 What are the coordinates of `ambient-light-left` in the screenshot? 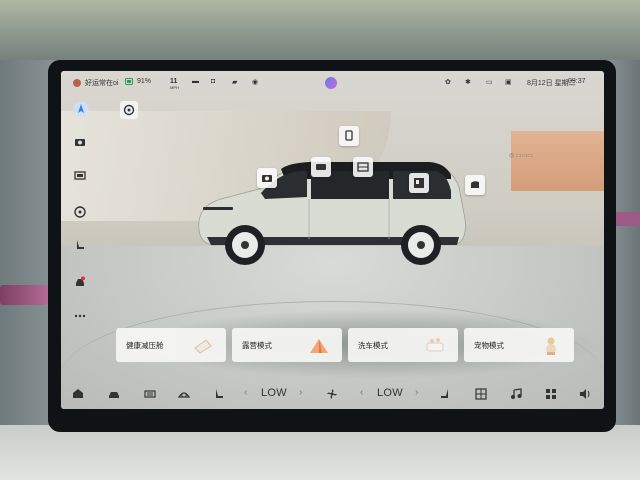 It's located at (24, 295).